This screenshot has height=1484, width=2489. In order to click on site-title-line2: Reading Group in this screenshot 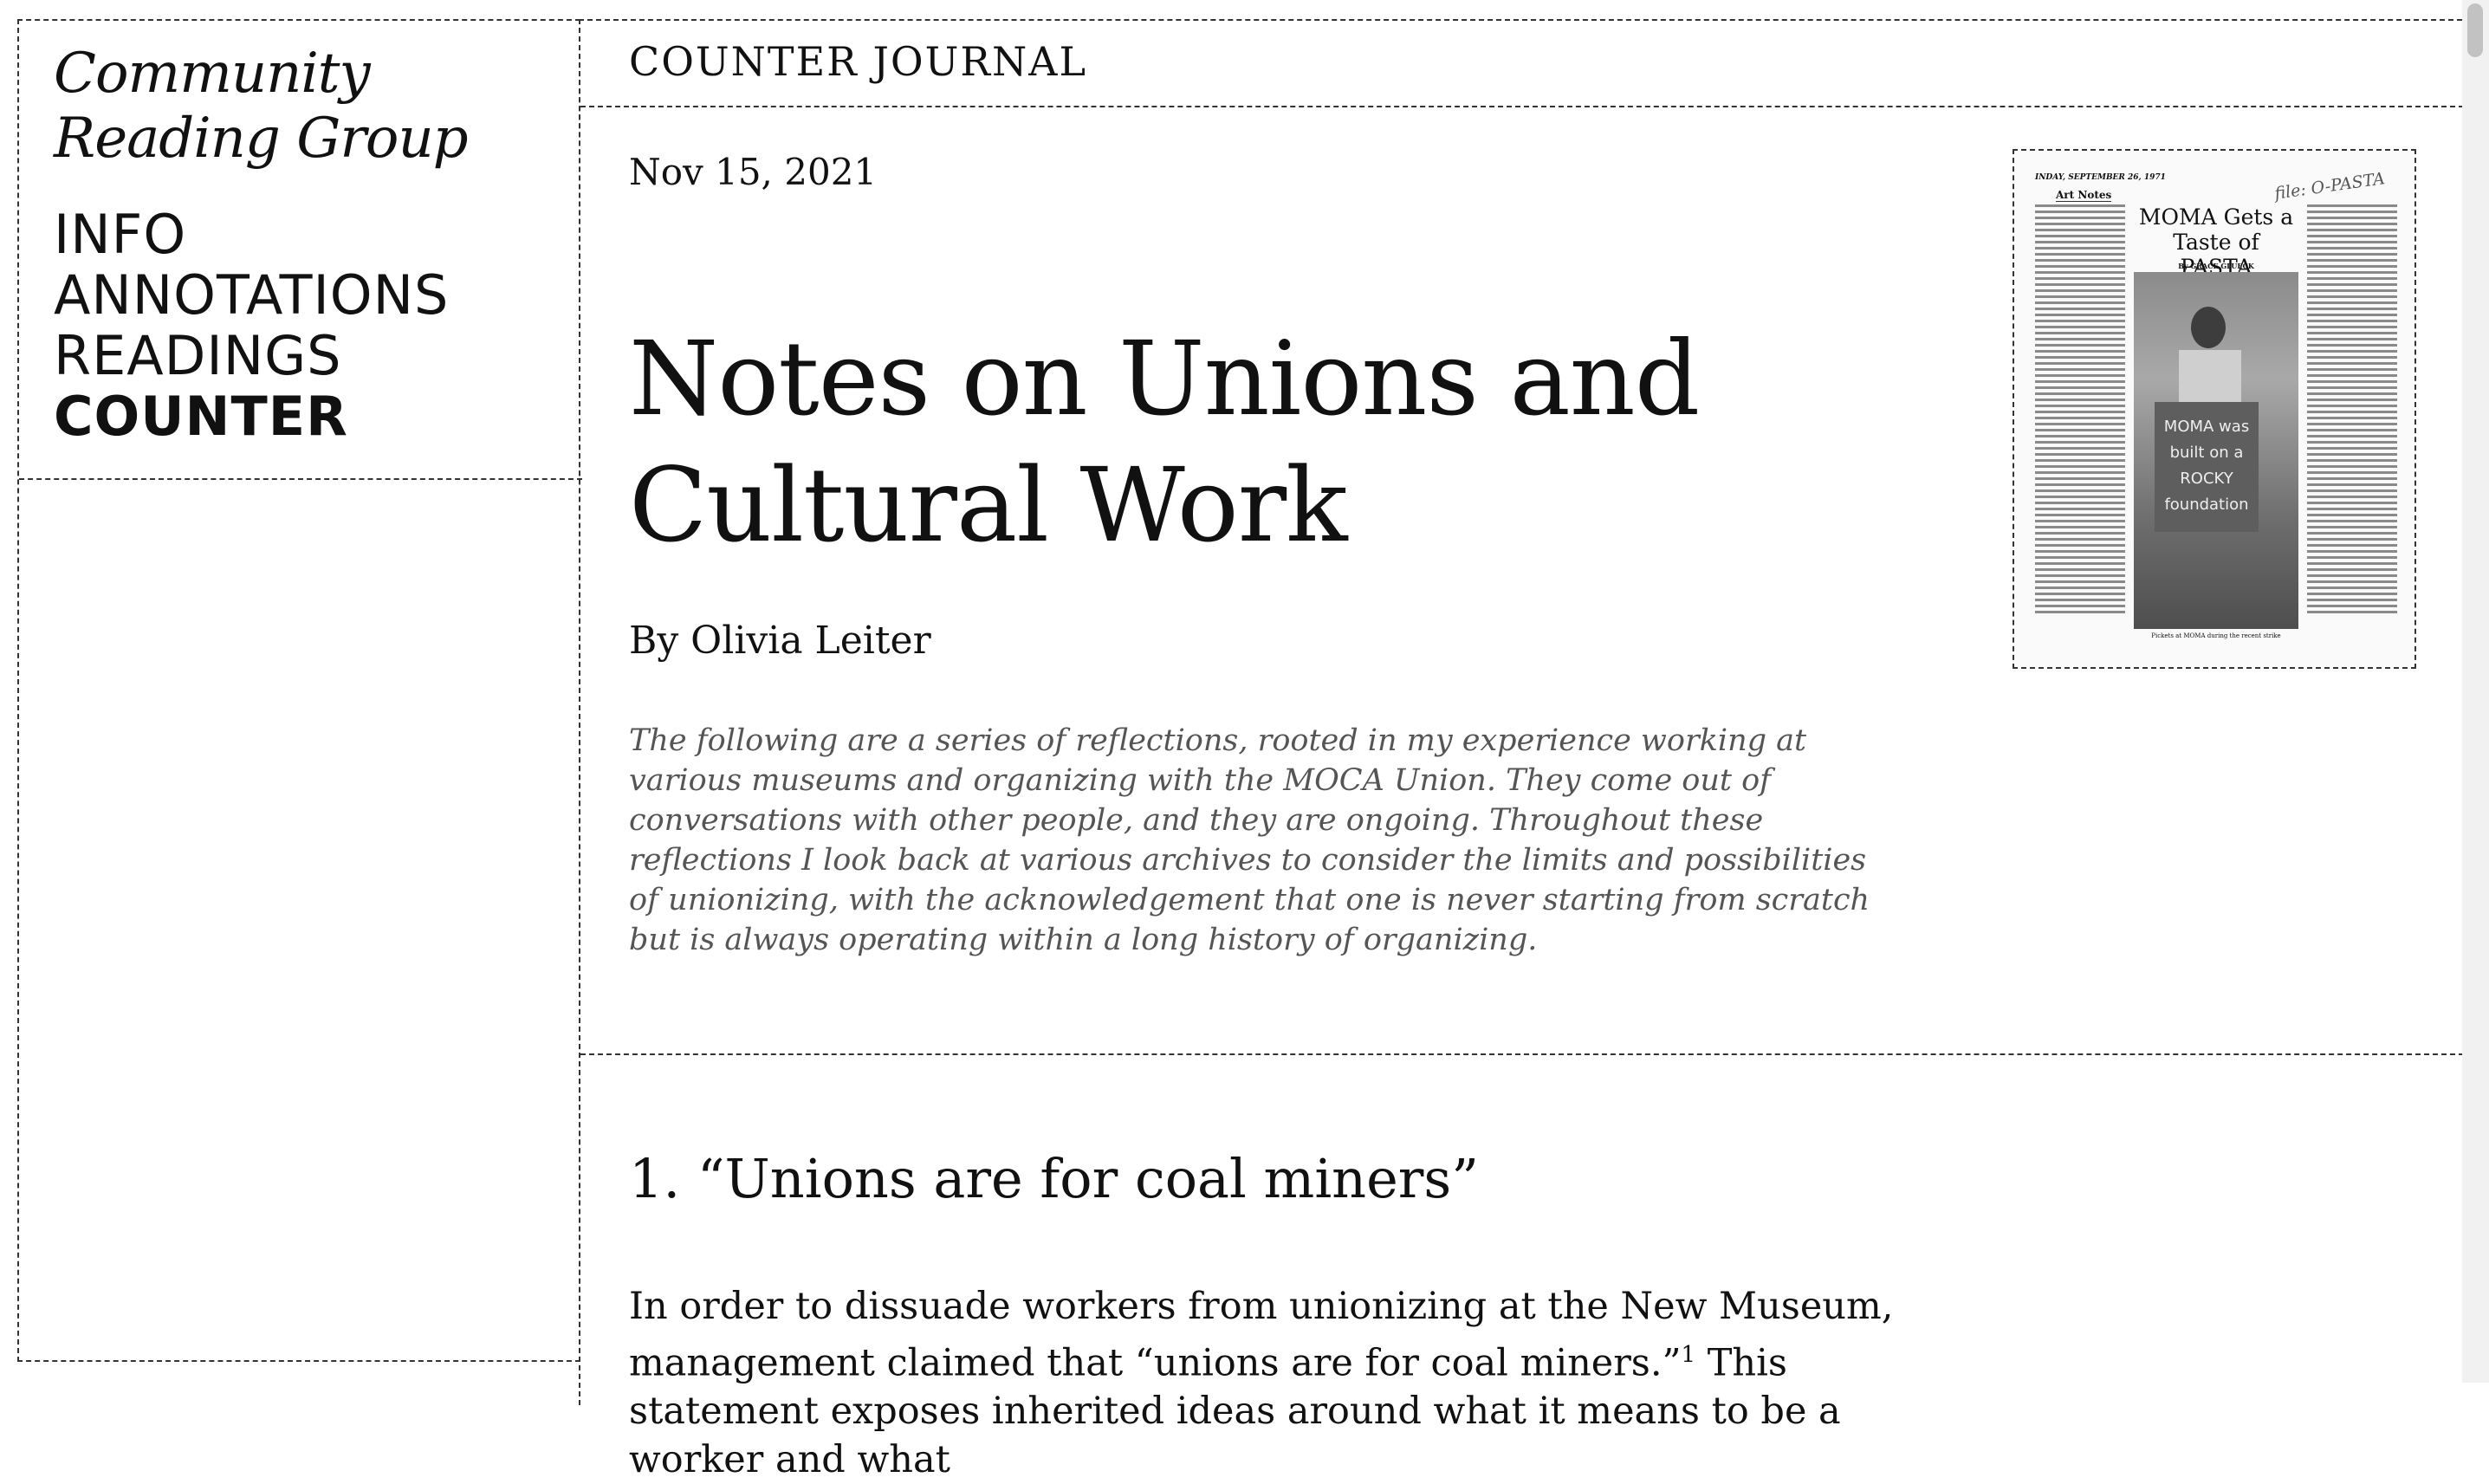, I will do `click(310, 139)`.